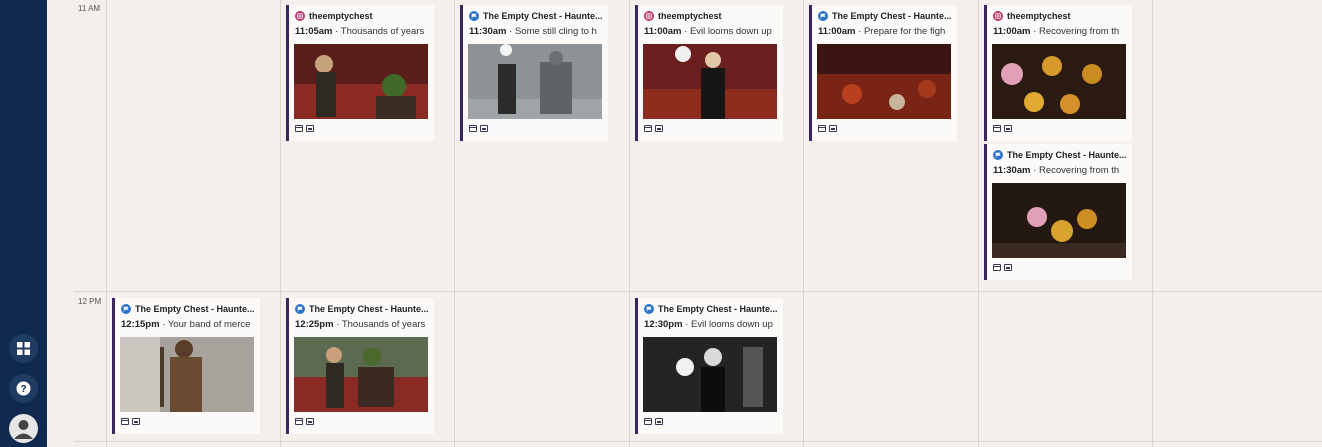  What do you see at coordinates (23, 348) in the screenshot?
I see `grid-icon` at bounding box center [23, 348].